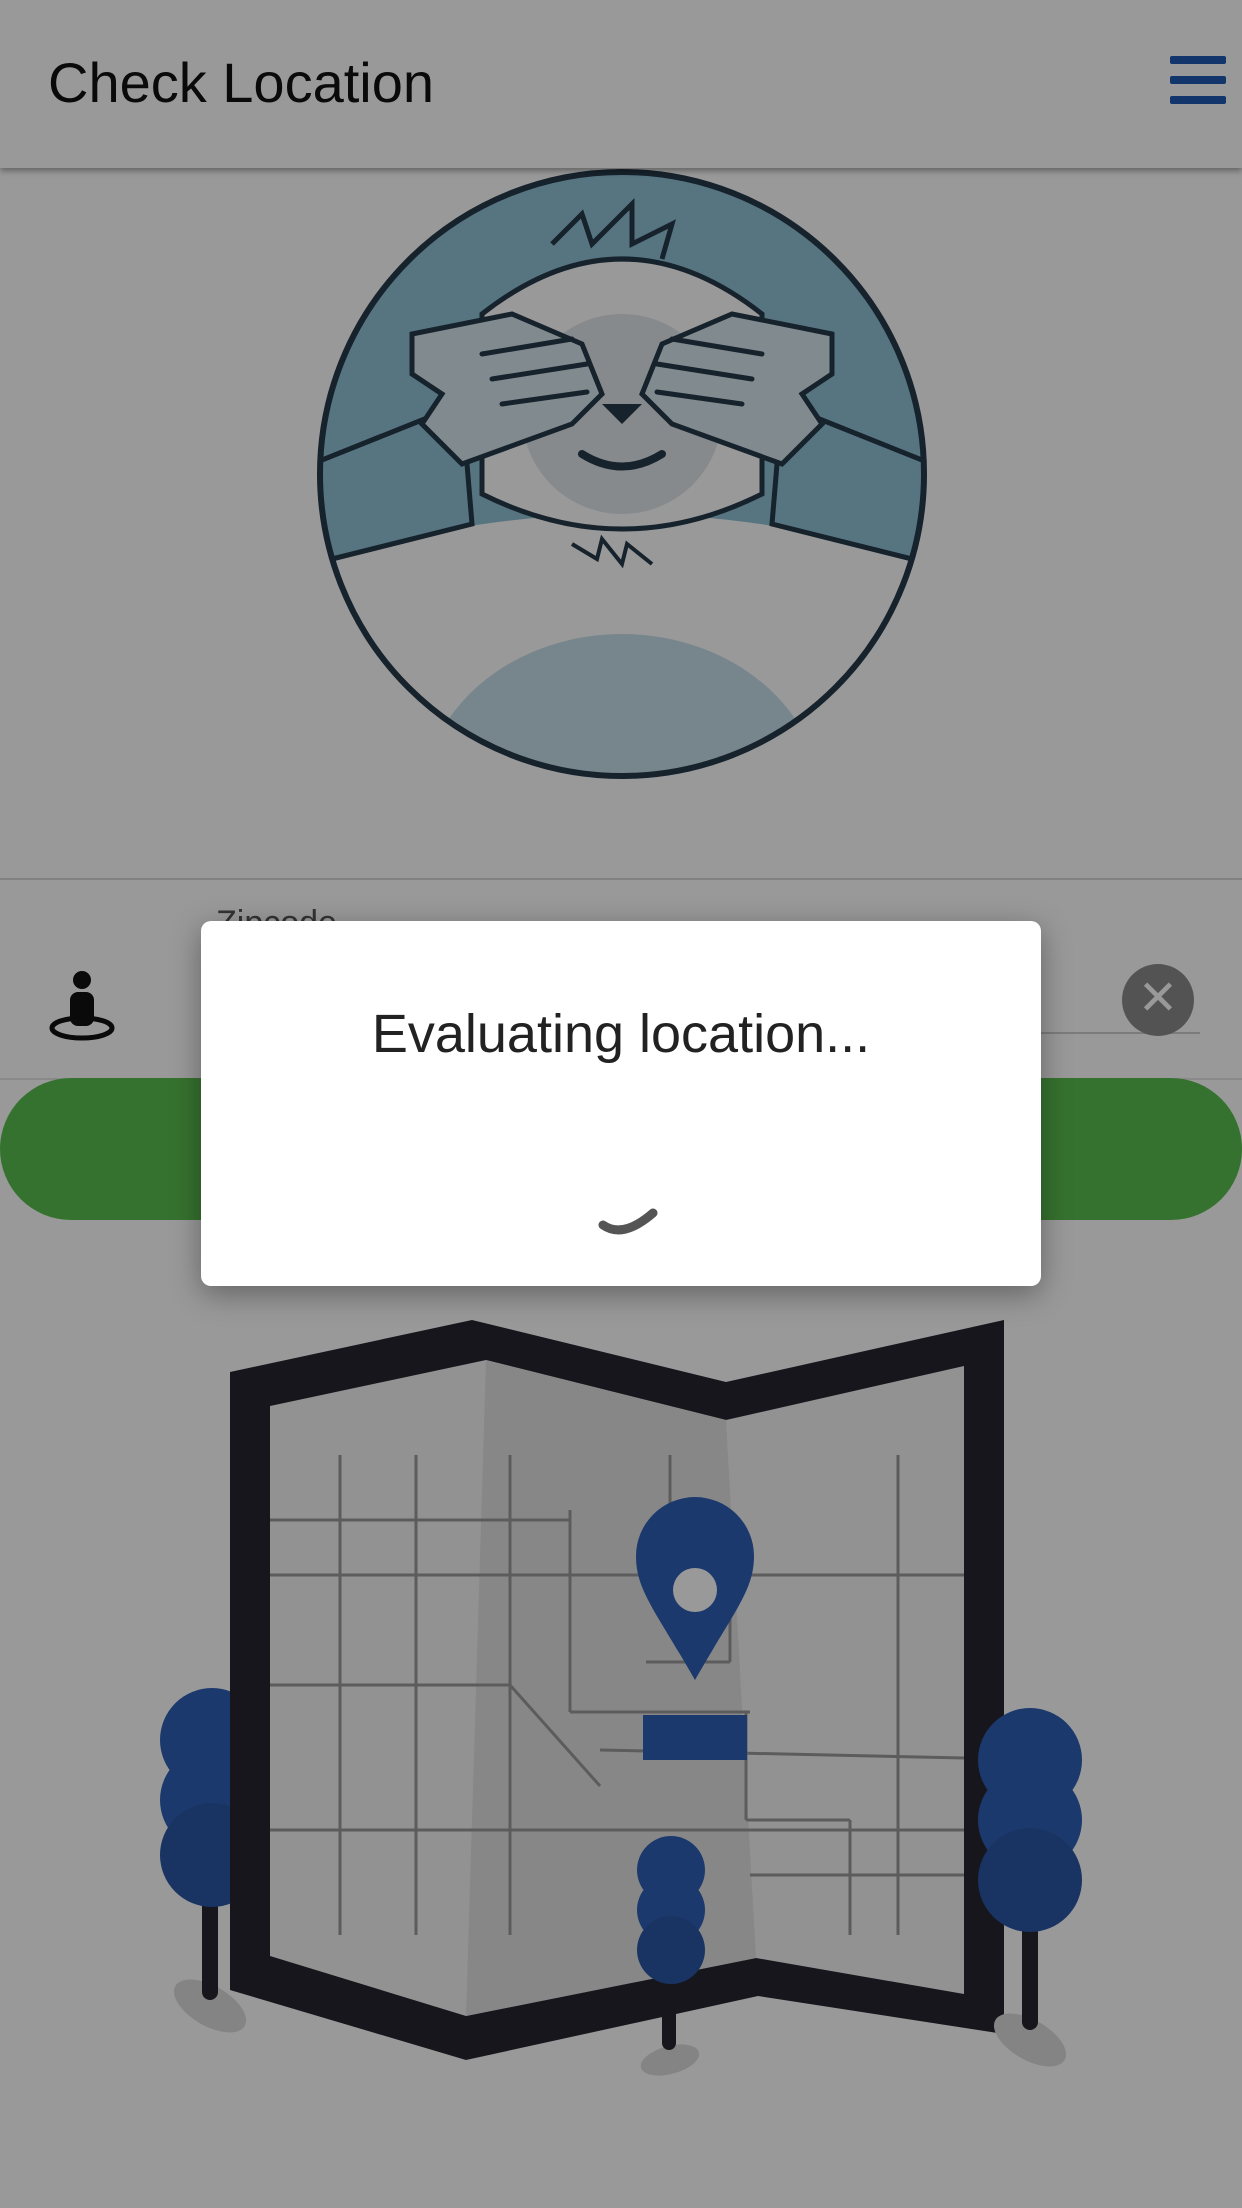 The height and width of the screenshot is (2208, 1242). What do you see at coordinates (628, 1221) in the screenshot?
I see `loading-spinner-icon` at bounding box center [628, 1221].